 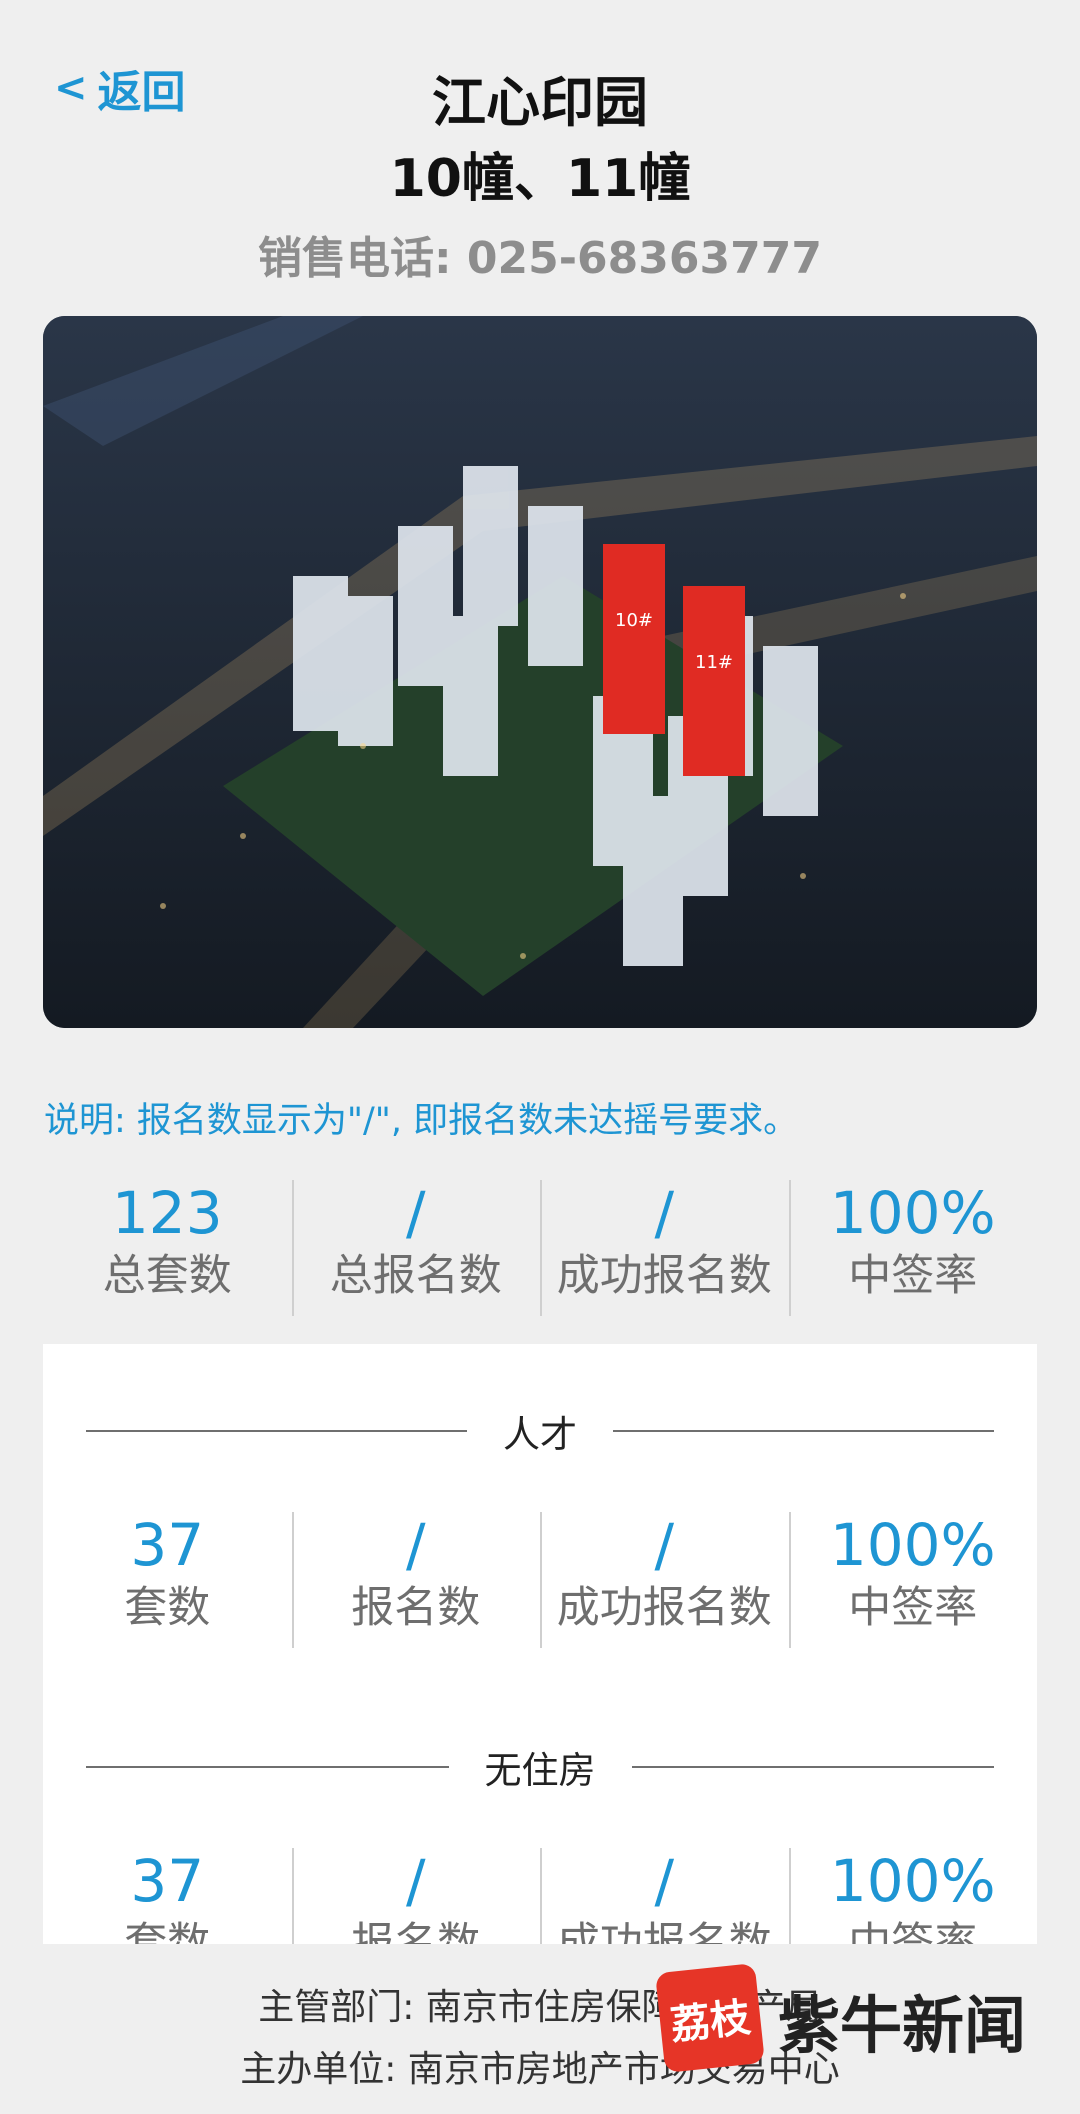 I want to click on building-subtitle: 10幢、11幢, so click(x=540, y=179).